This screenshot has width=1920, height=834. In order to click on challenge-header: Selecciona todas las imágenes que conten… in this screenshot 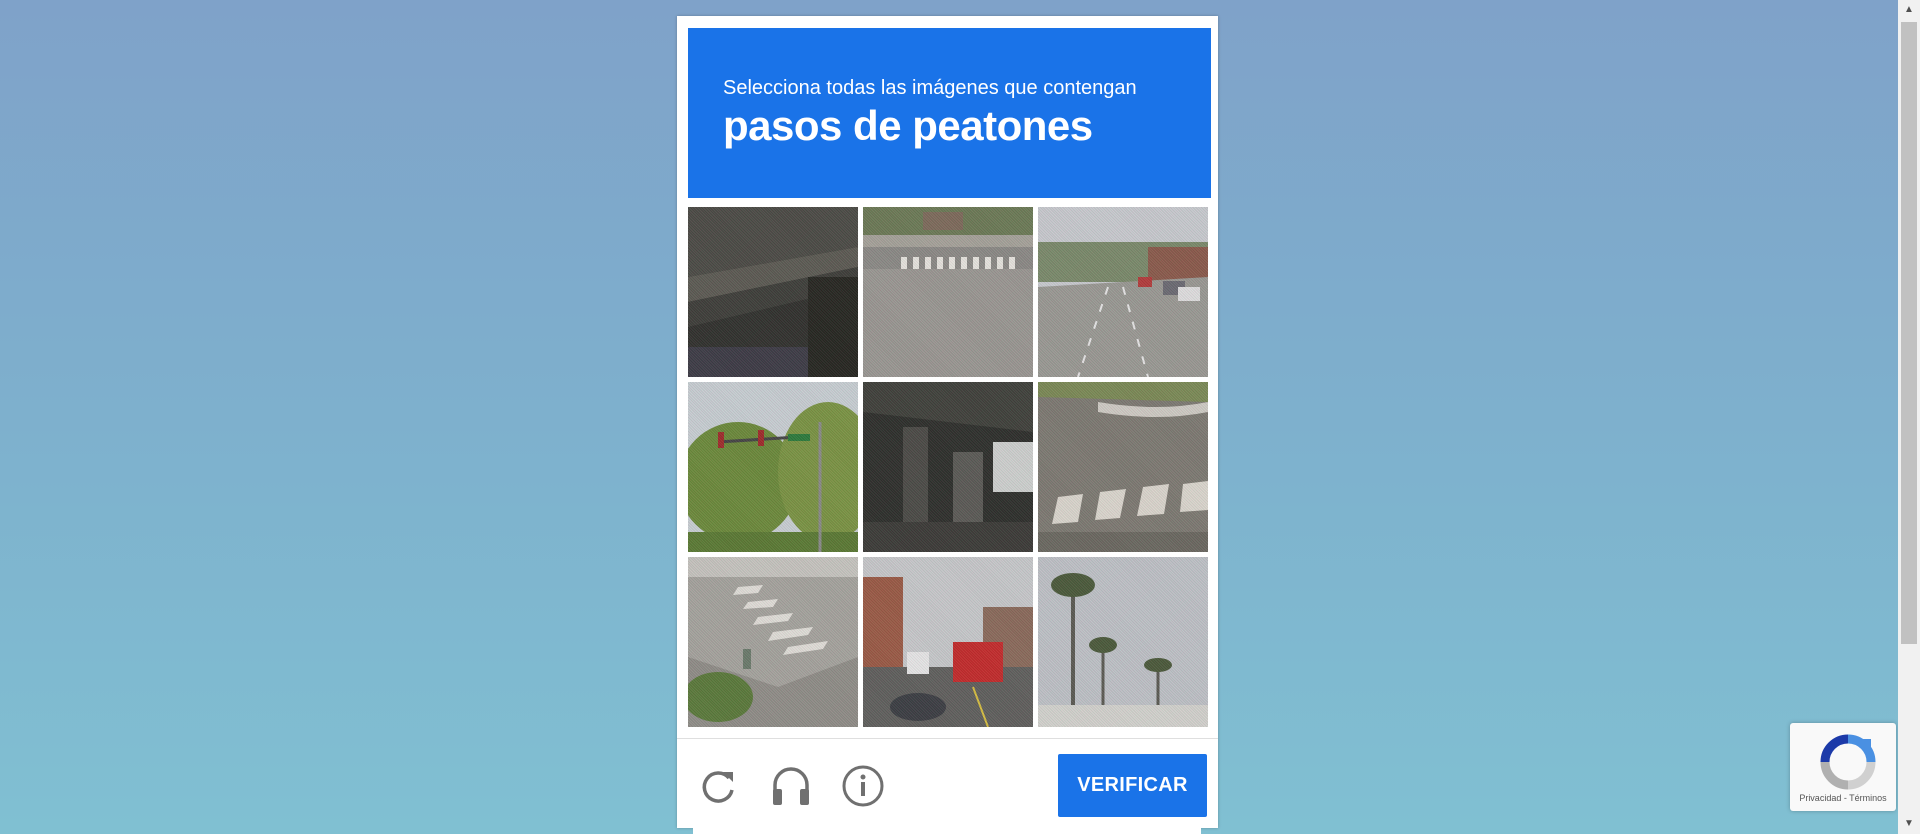, I will do `click(949, 113)`.